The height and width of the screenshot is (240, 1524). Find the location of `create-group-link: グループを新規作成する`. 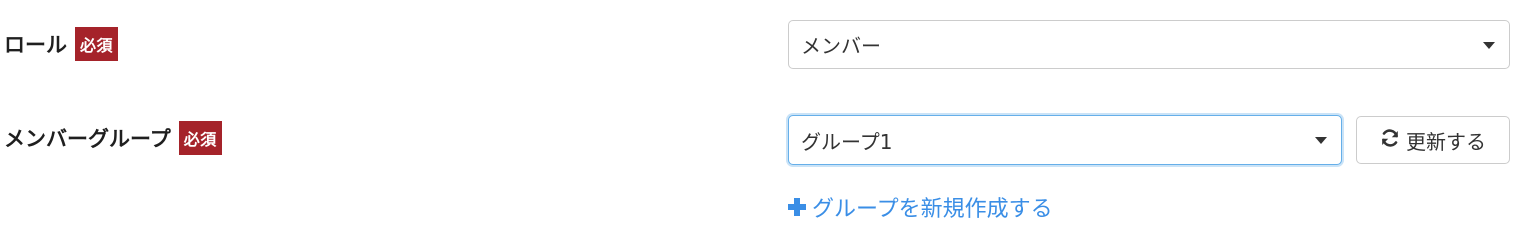

create-group-link: グループを新規作成する is located at coordinates (920, 207).